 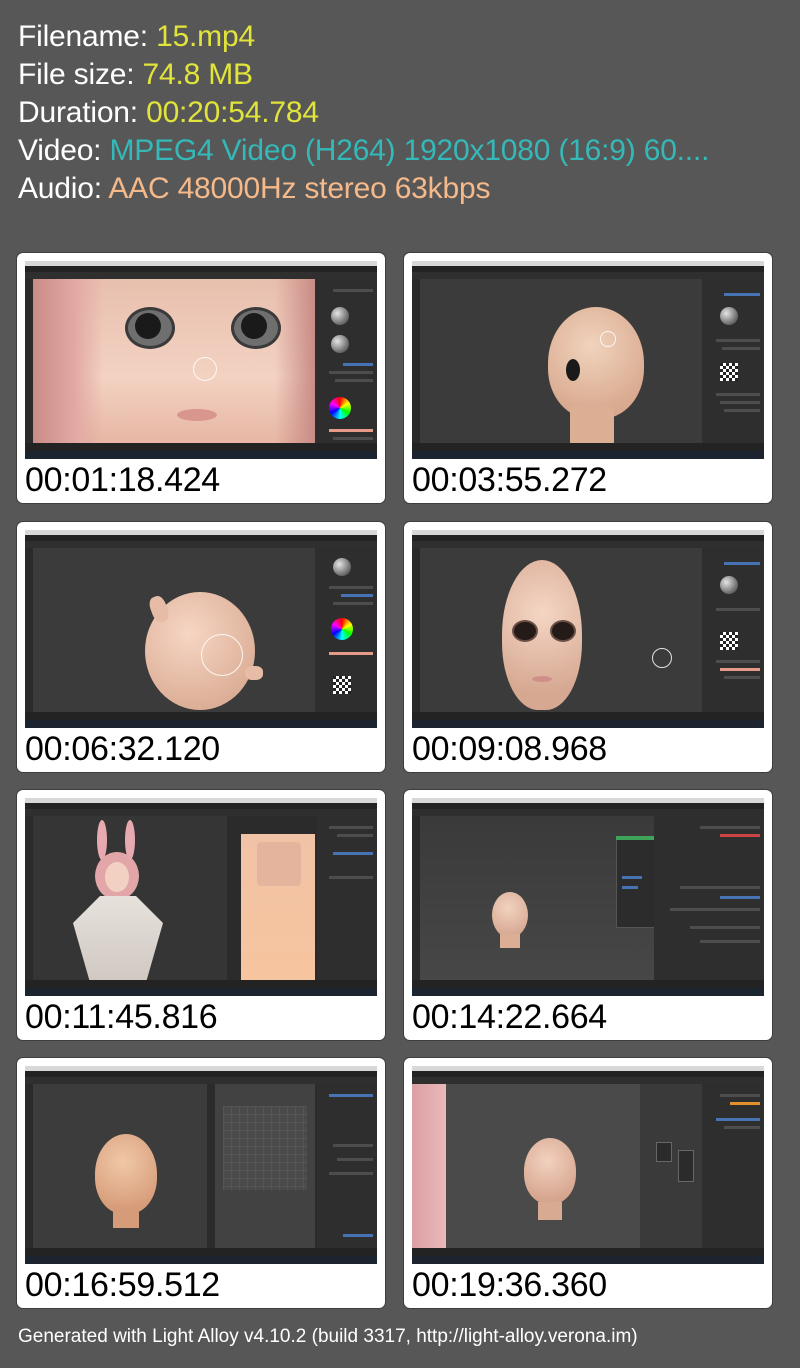 I want to click on thumbnail-card: 00:01:18.424, so click(x=201, y=378).